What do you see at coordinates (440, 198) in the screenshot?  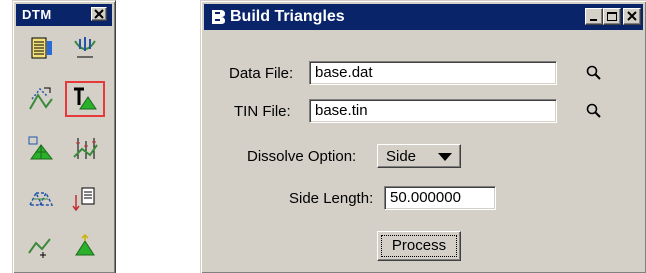 I see `side-length-input: 50.000000` at bounding box center [440, 198].